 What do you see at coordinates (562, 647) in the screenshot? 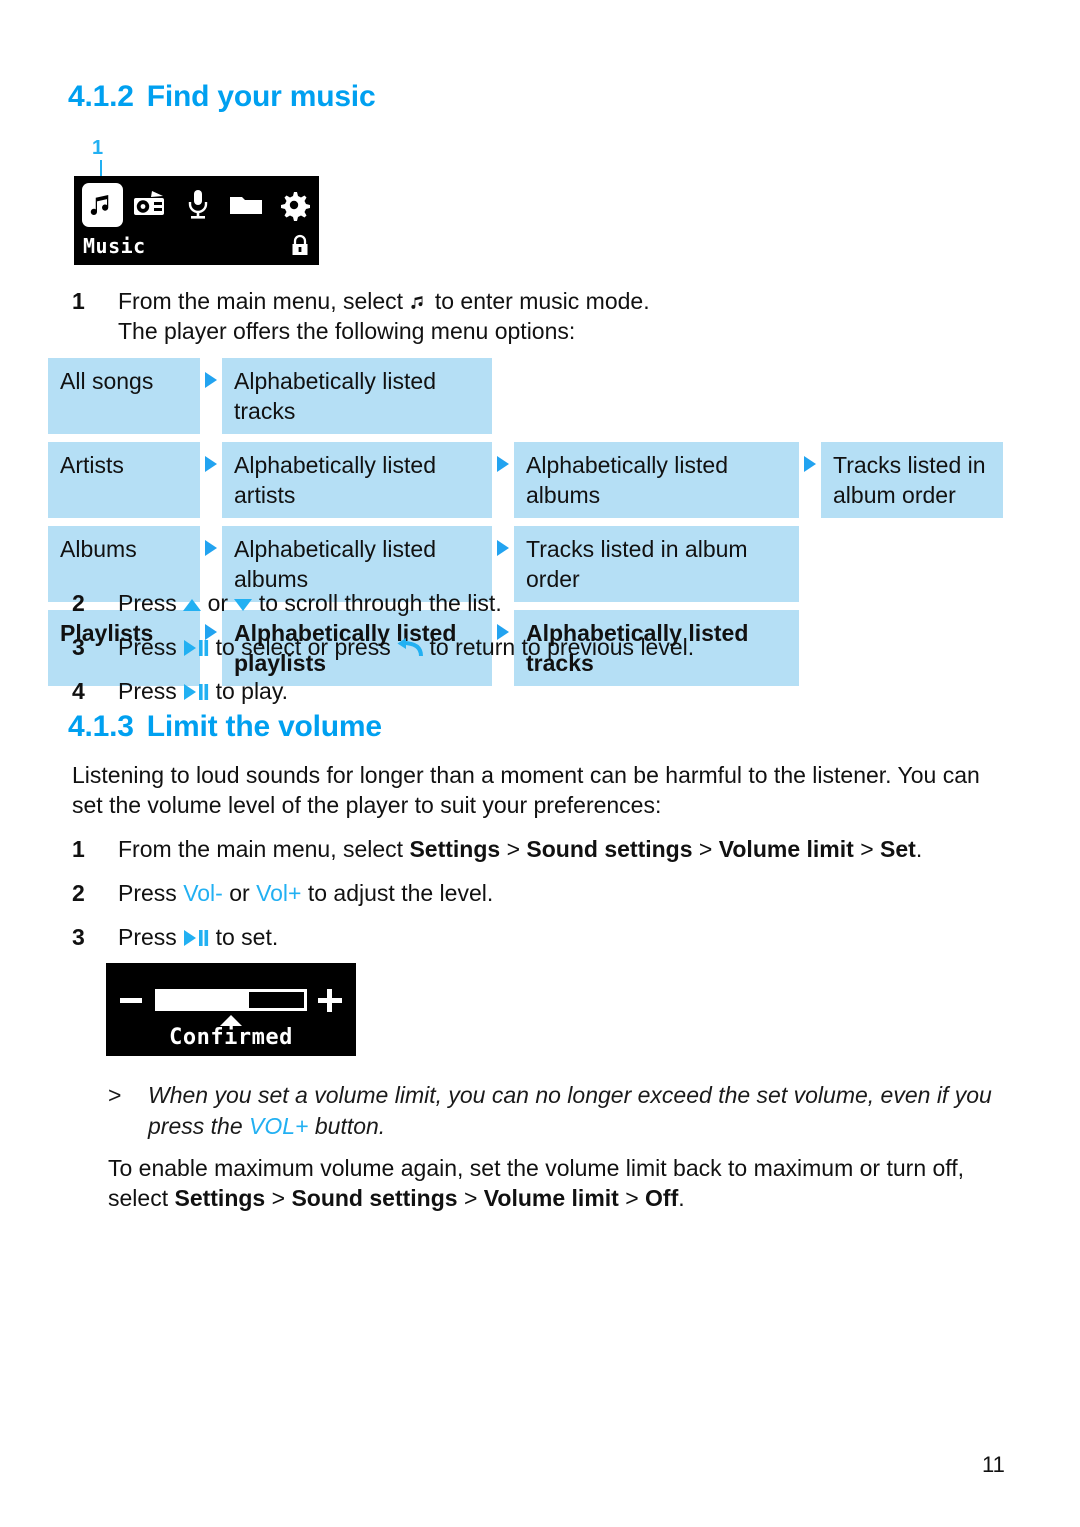
I see `step-text-after: to return to previous level.` at bounding box center [562, 647].